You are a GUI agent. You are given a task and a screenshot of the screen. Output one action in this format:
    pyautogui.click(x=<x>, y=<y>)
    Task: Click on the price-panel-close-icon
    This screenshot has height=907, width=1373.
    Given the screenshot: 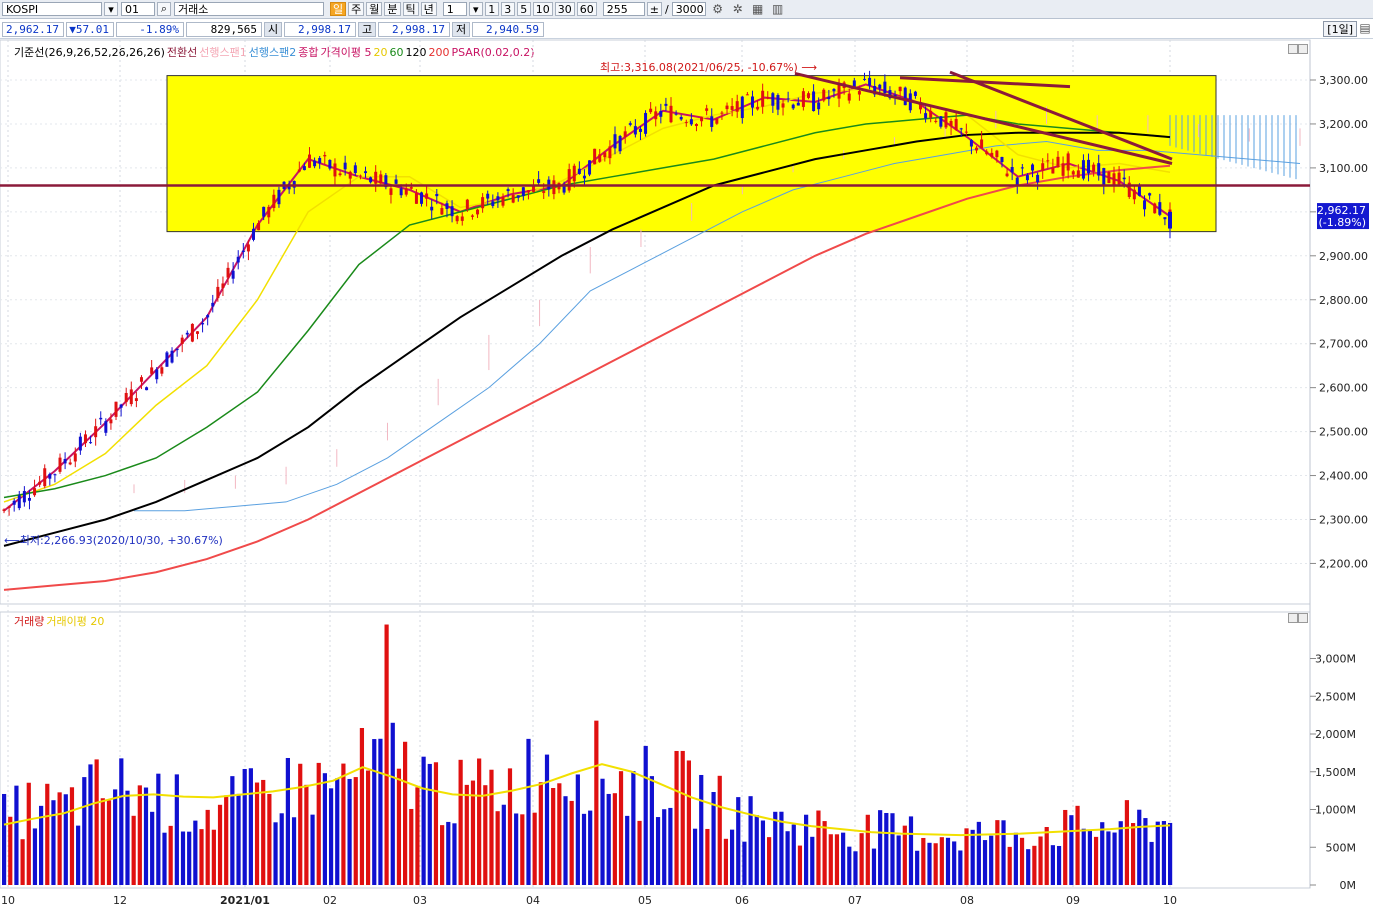 What is the action you would take?
    pyautogui.click(x=1303, y=49)
    